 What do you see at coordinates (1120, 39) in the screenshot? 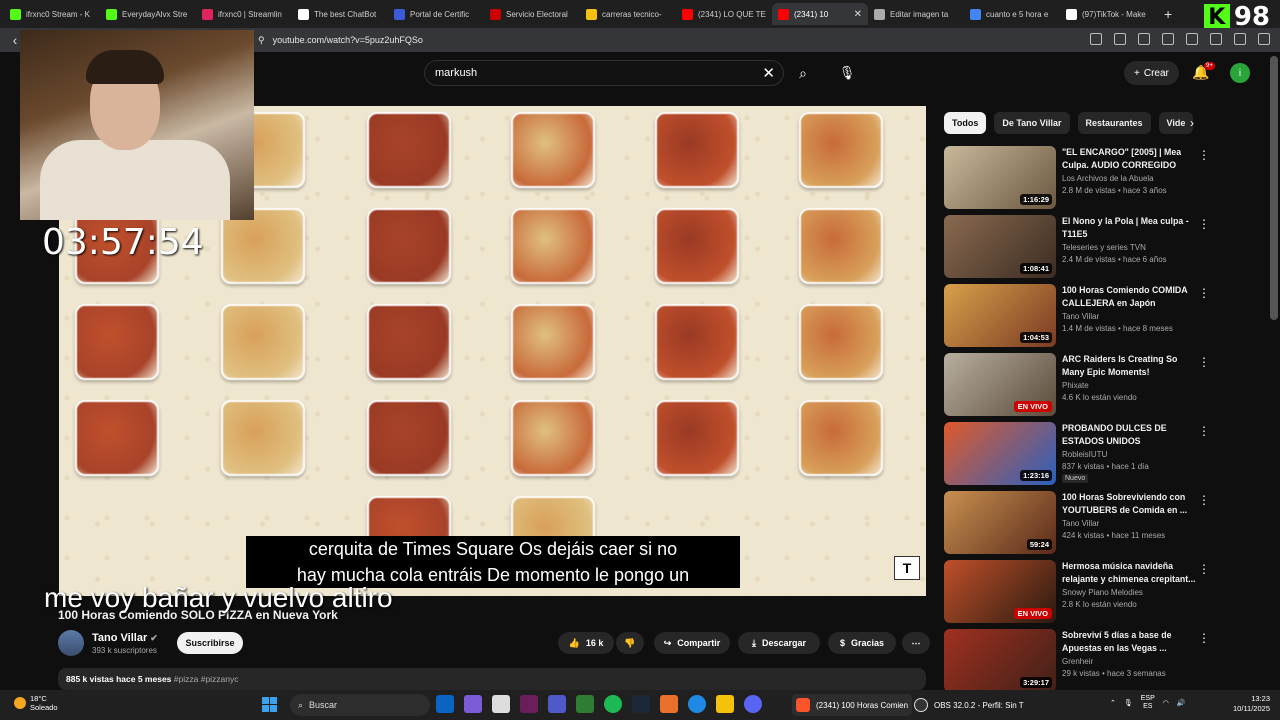
I see `screenshot-icon` at bounding box center [1120, 39].